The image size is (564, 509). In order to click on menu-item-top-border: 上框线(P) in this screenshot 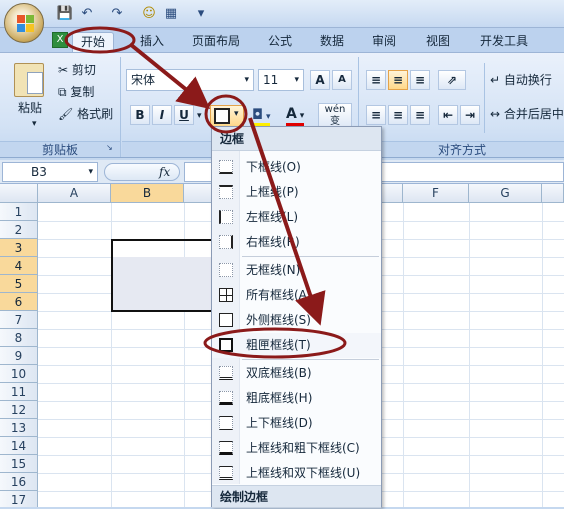, I will do `click(296, 192)`.